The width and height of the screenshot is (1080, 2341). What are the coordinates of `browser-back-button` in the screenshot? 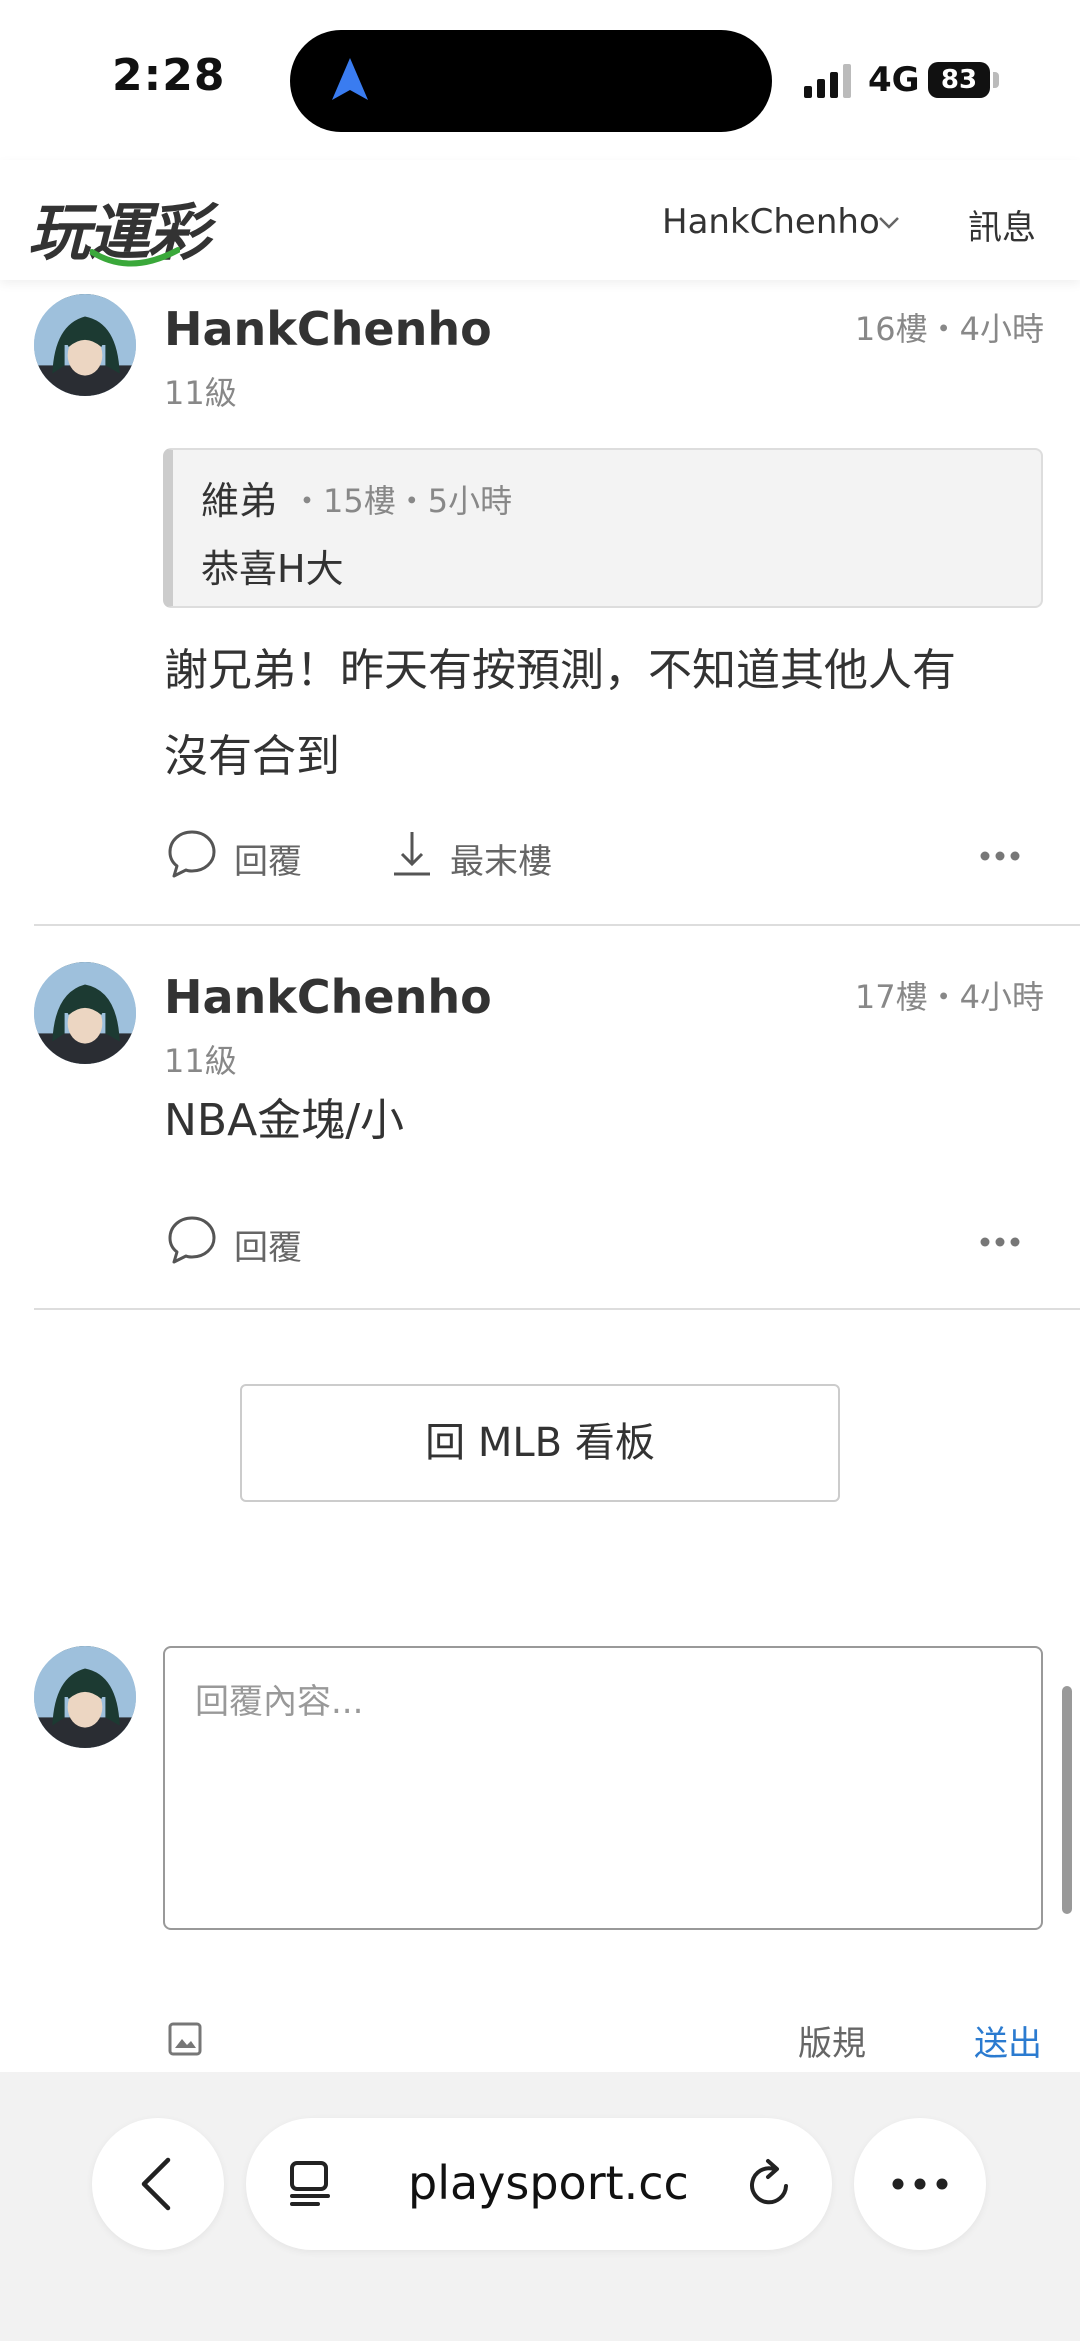 It's located at (158, 2184).